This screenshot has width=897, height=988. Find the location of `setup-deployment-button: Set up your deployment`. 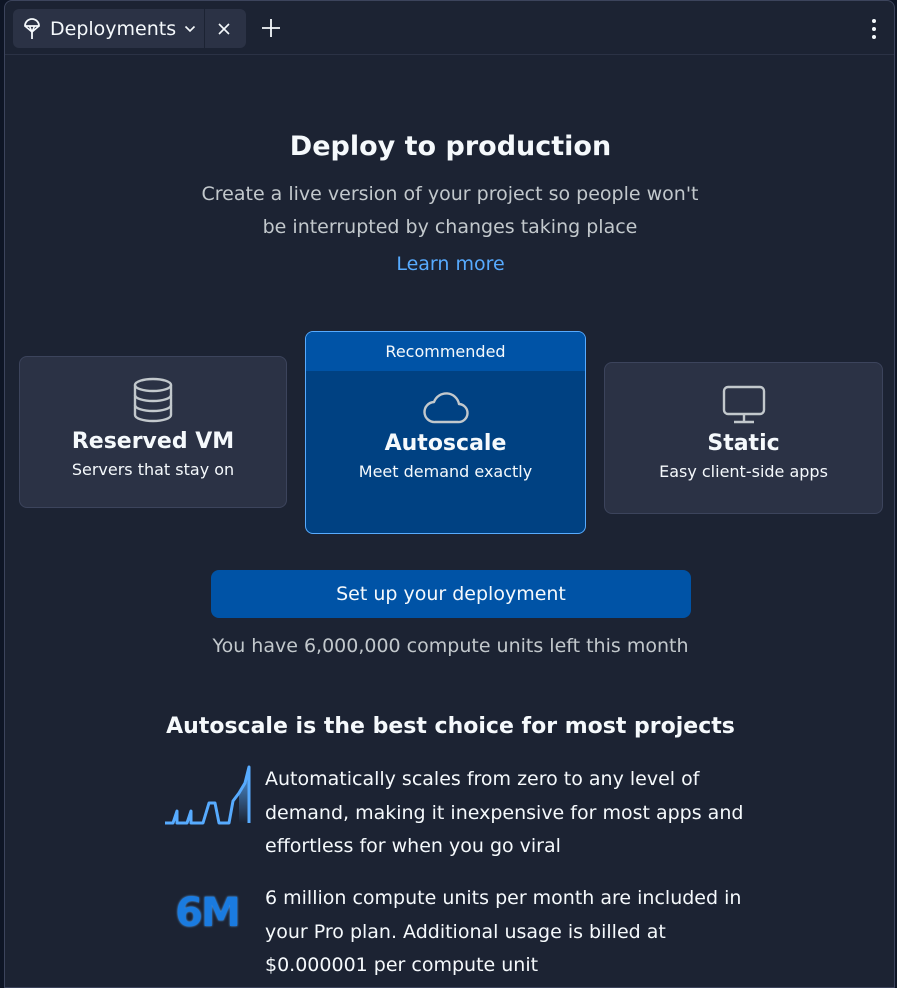

setup-deployment-button: Set up your deployment is located at coordinates (451, 594).